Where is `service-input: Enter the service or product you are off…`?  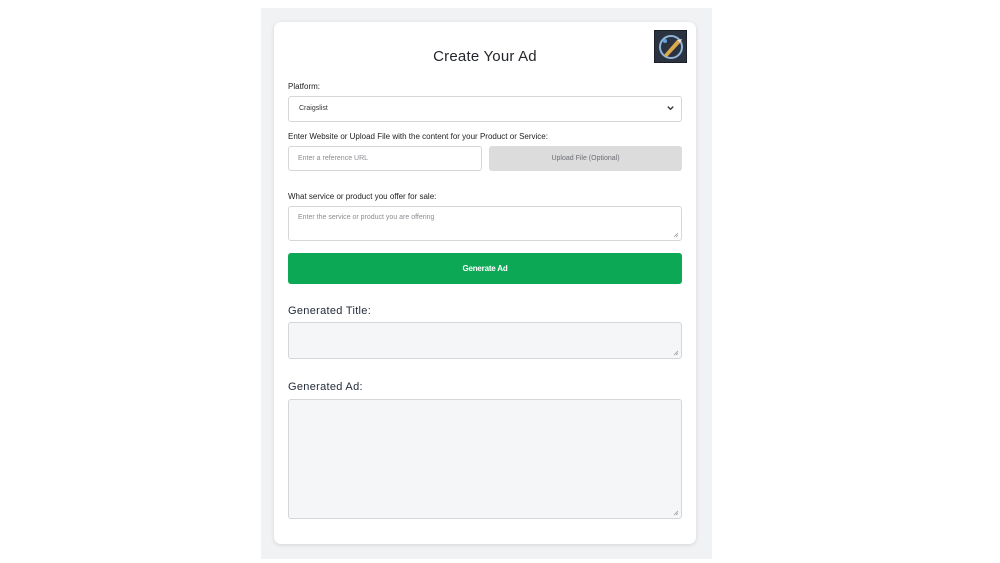
service-input: Enter the service or product you are off… is located at coordinates (485, 223).